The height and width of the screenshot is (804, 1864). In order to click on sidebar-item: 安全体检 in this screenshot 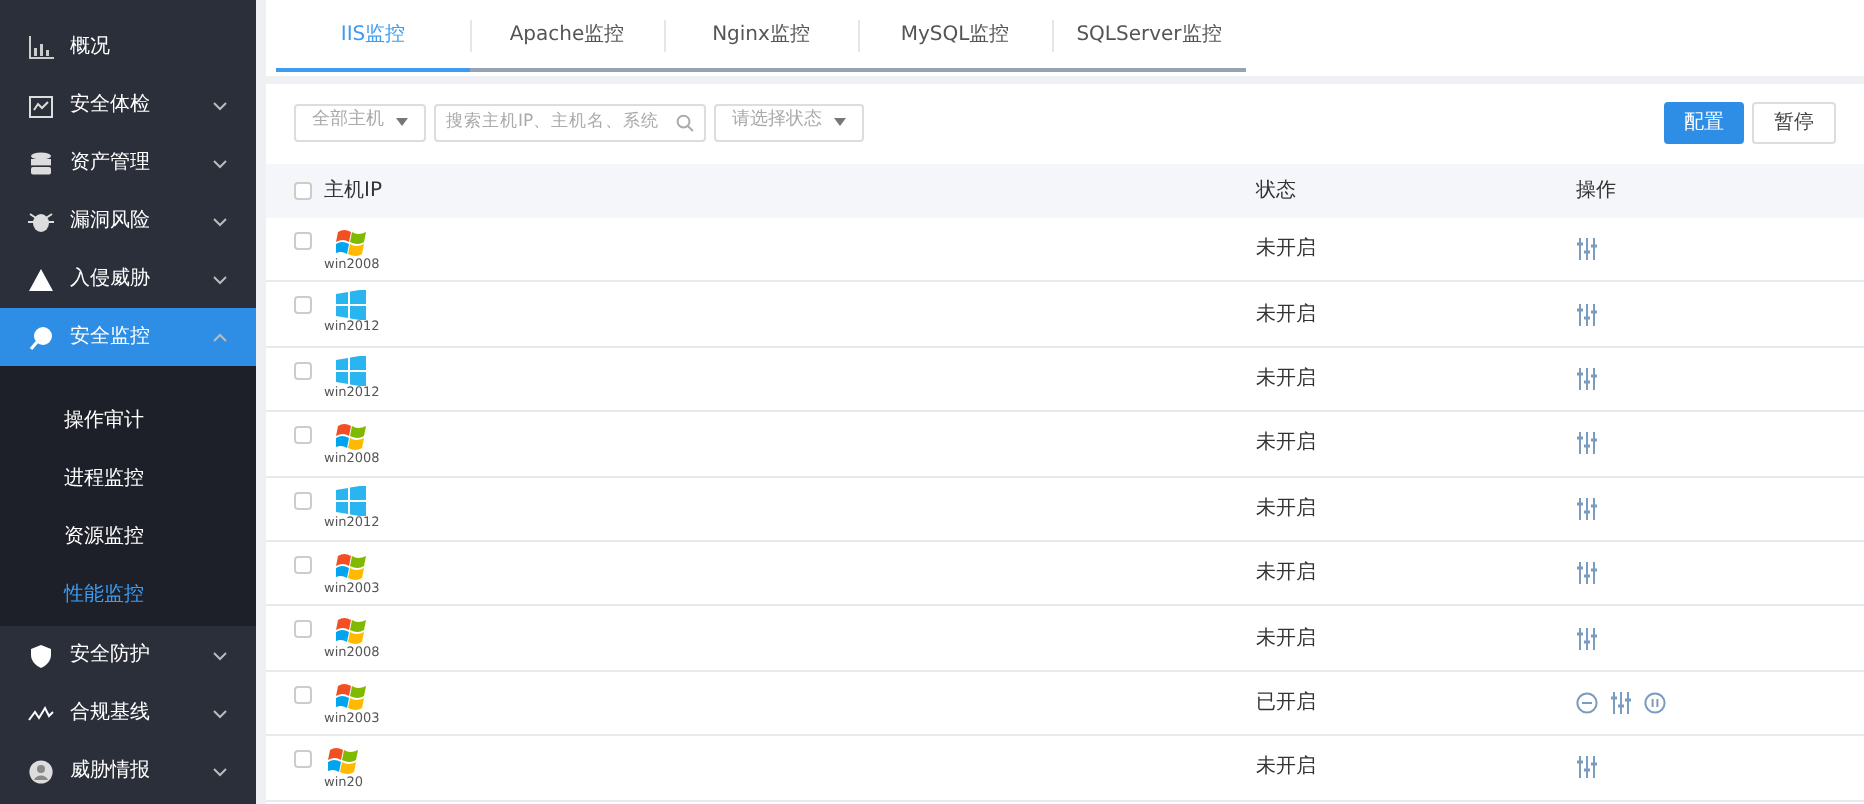, I will do `click(128, 105)`.